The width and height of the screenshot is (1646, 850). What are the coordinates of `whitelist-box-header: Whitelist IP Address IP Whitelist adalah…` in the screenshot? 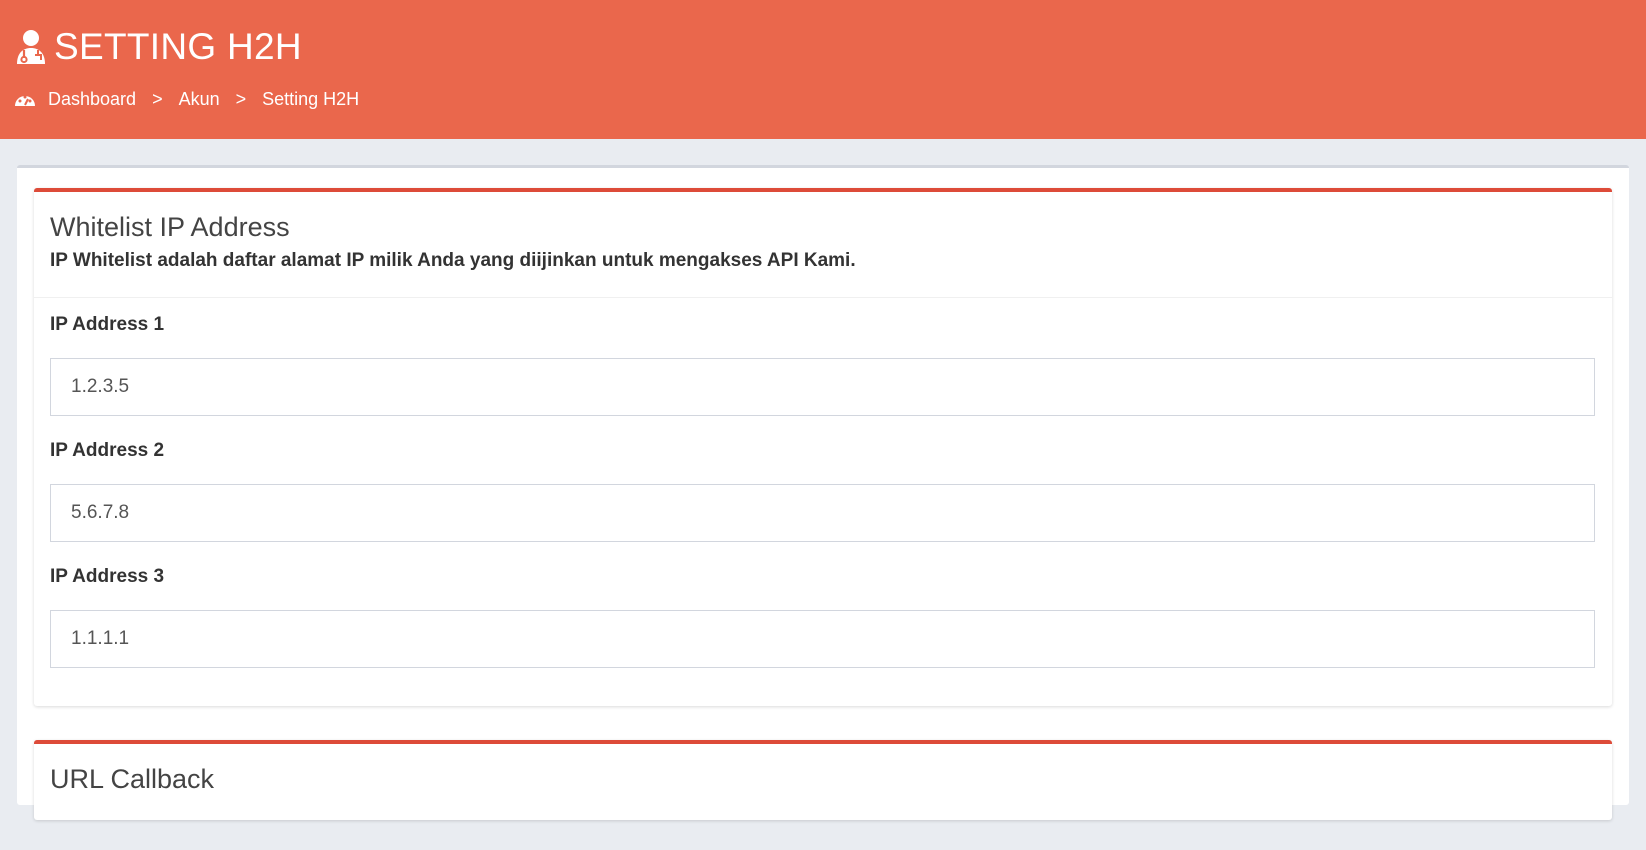 It's located at (823, 245).